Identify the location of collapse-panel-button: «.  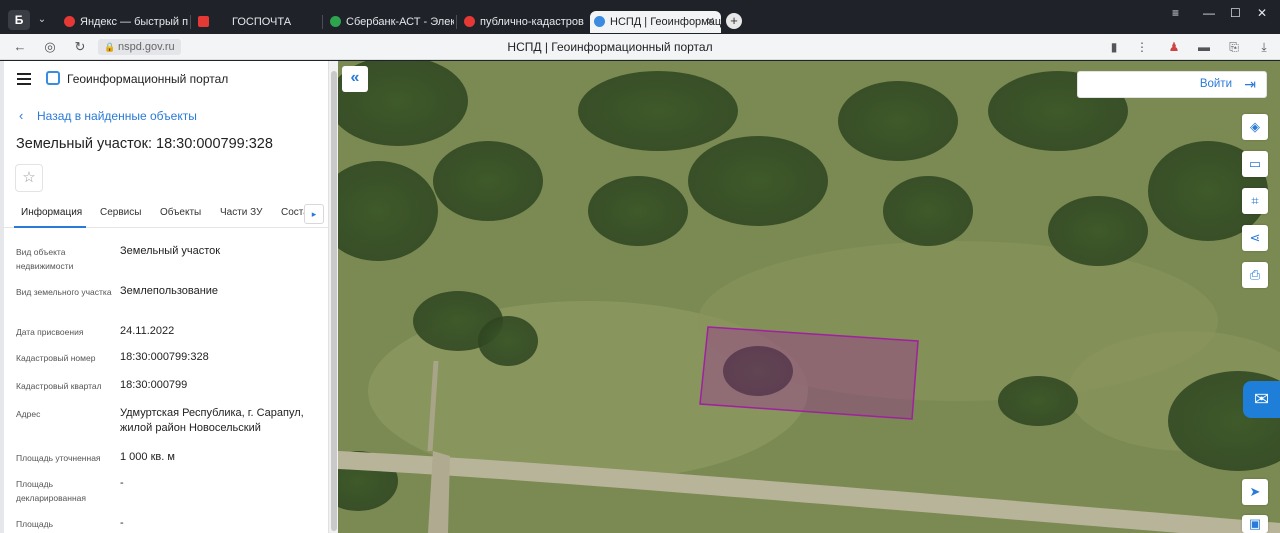
(355, 79).